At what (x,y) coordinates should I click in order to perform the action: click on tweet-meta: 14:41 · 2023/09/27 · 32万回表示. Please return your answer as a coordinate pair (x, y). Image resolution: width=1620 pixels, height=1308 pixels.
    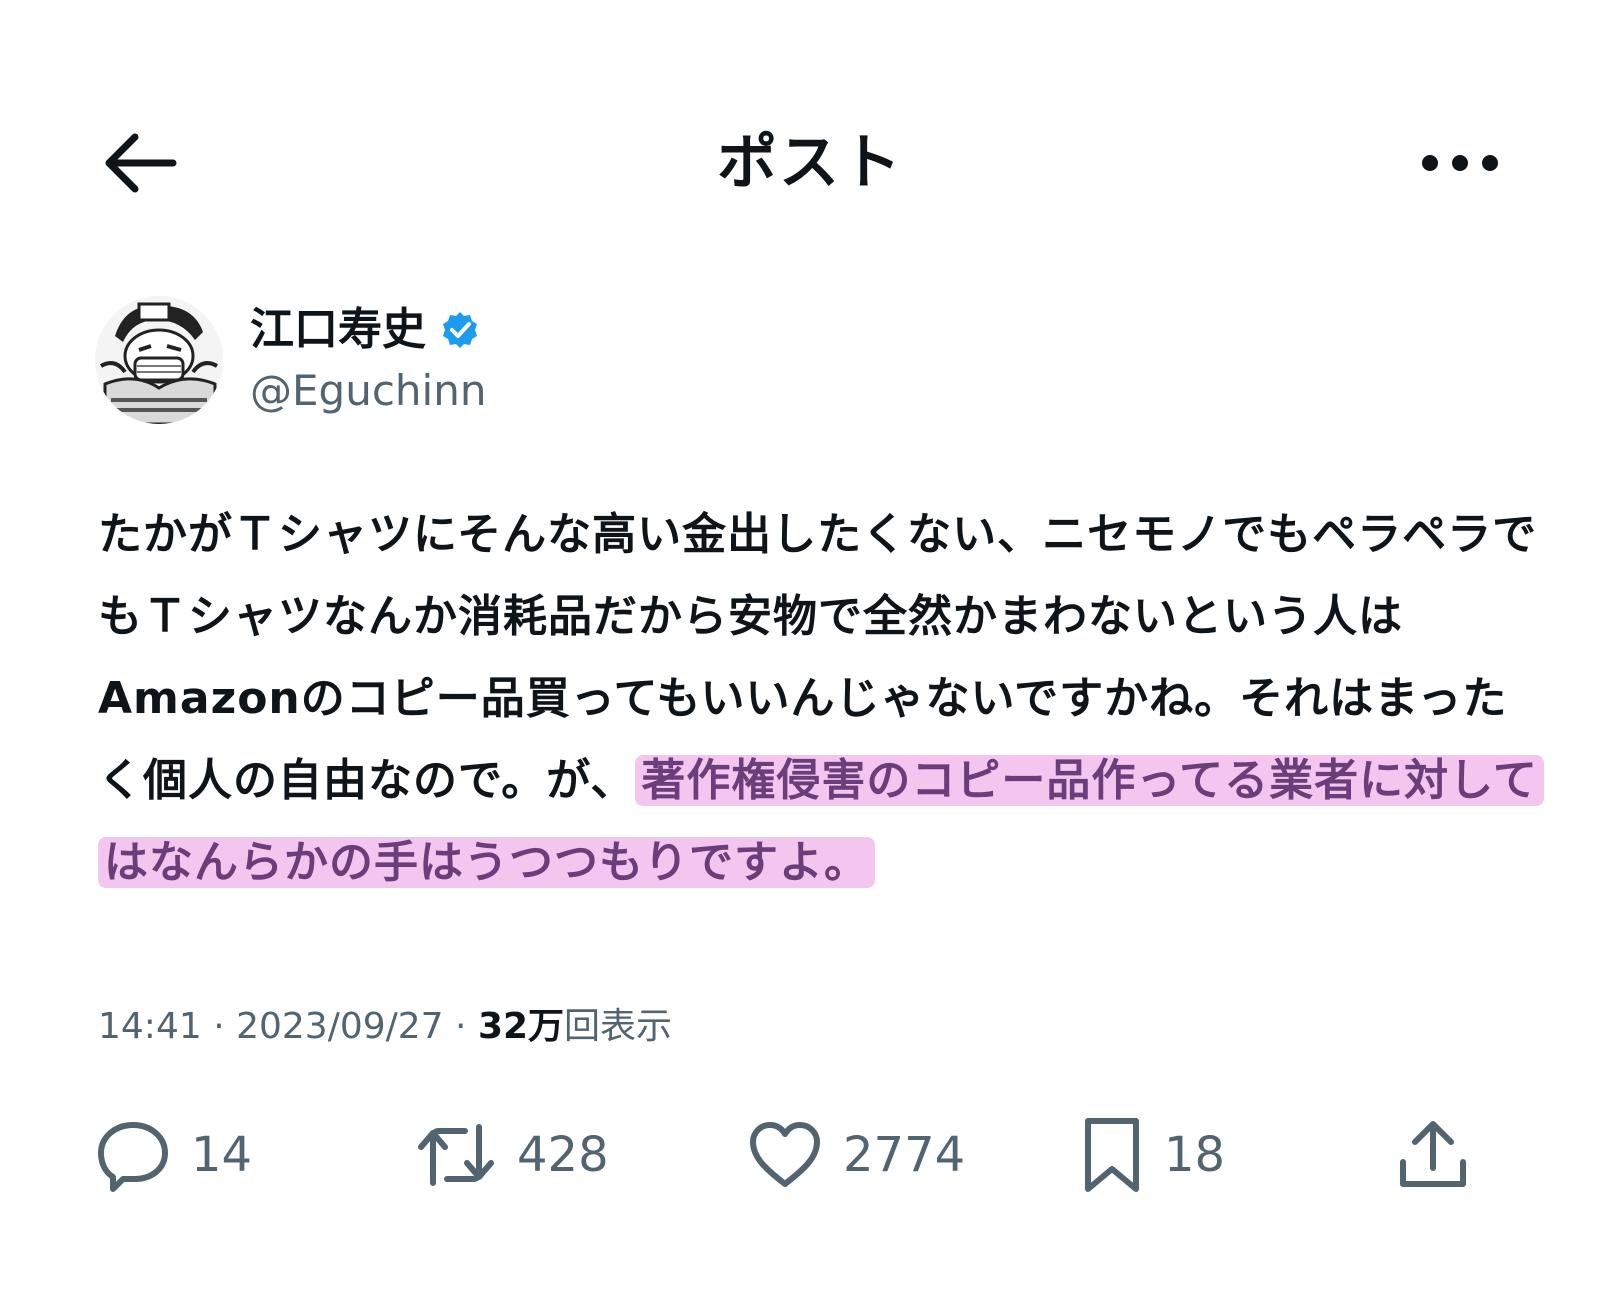
    Looking at the image, I should click on (385, 1027).